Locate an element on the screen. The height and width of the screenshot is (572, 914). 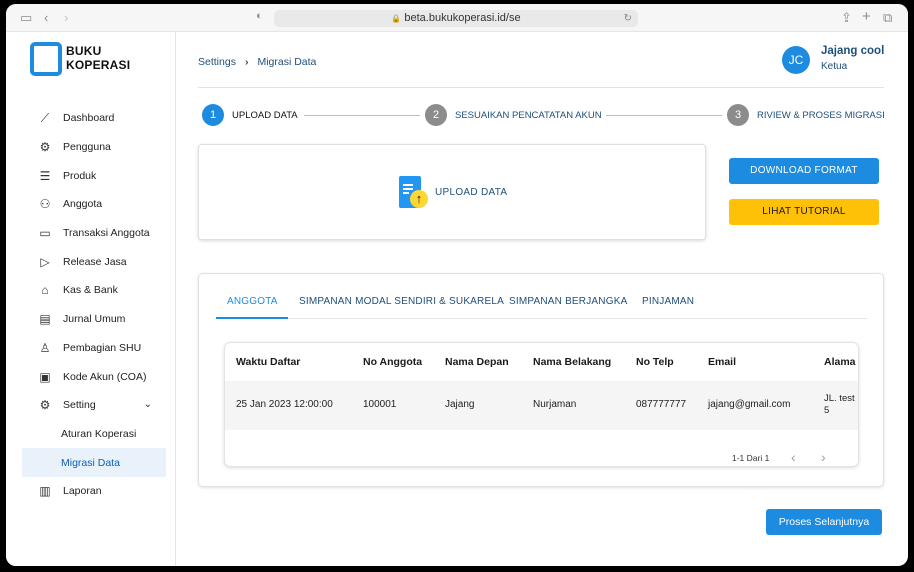
gear-icon: ⚙ is located at coordinates (45, 405).